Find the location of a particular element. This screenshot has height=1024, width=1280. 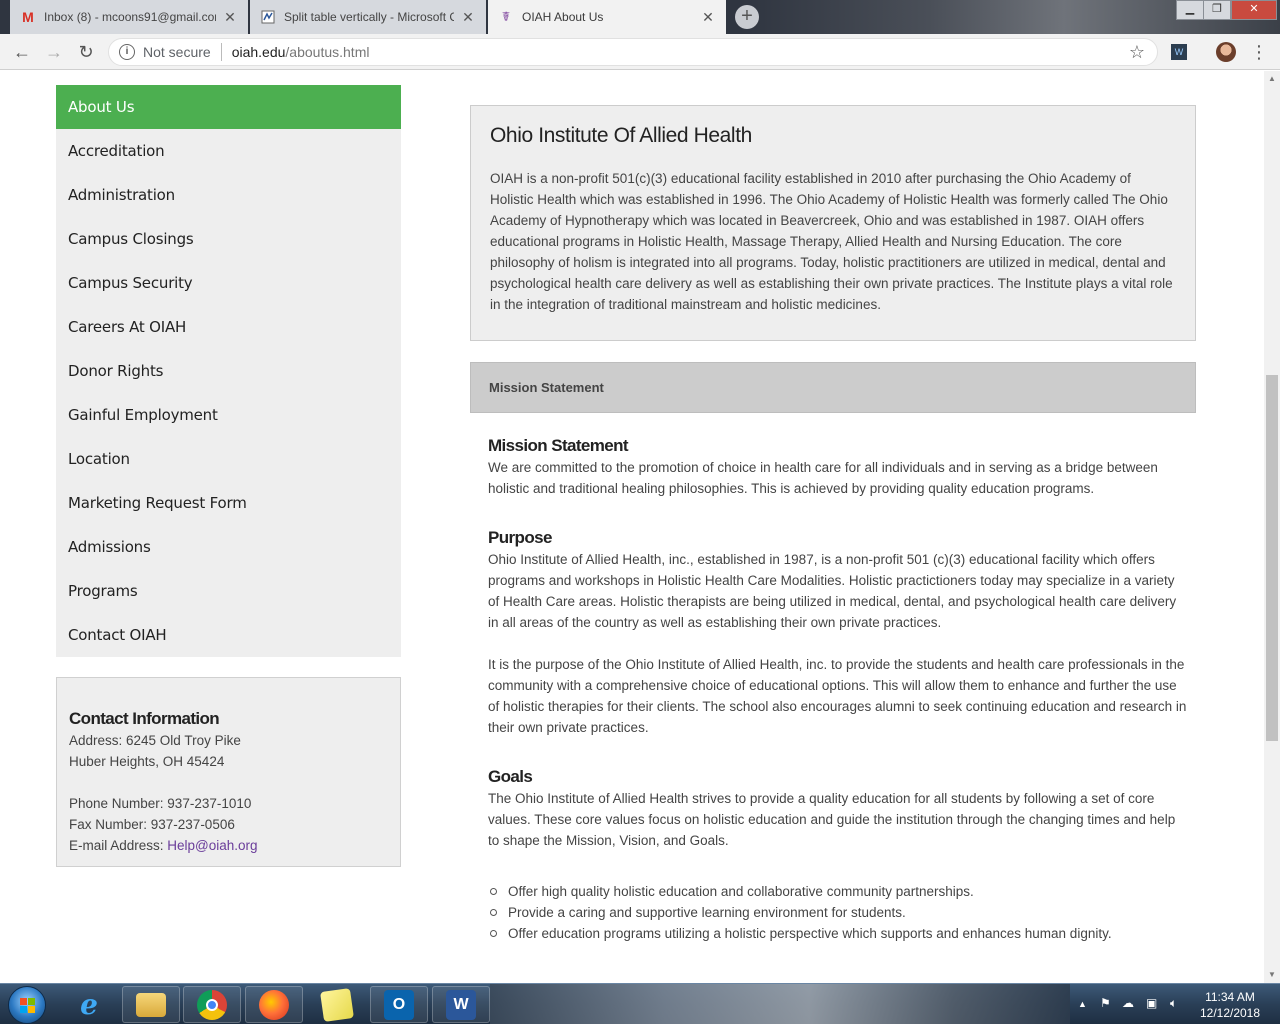

internet-explorer-icon: e is located at coordinates (89, 1004).